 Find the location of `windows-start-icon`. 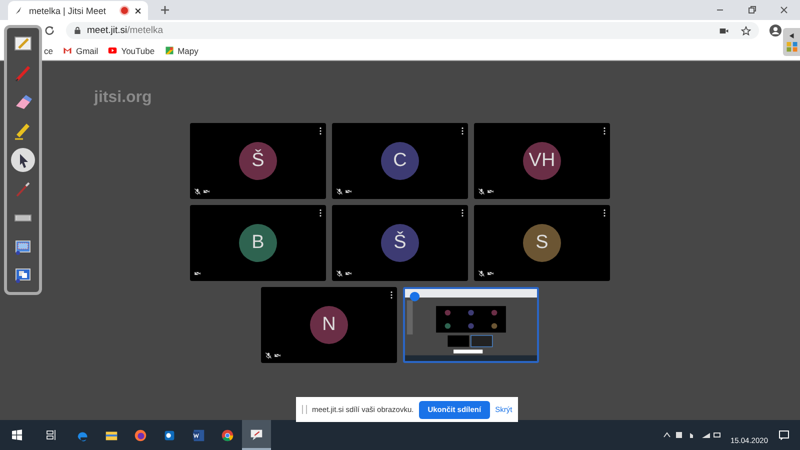

windows-start-icon is located at coordinates (17, 435).